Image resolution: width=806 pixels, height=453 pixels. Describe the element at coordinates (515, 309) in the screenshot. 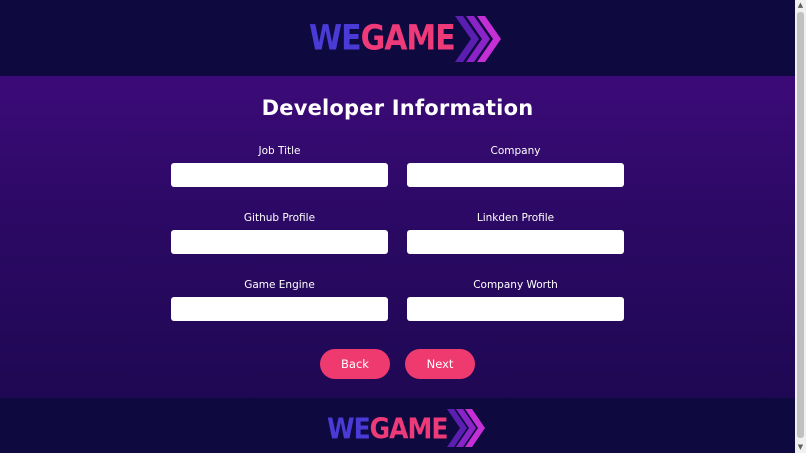

I see `company-worth-input` at that location.